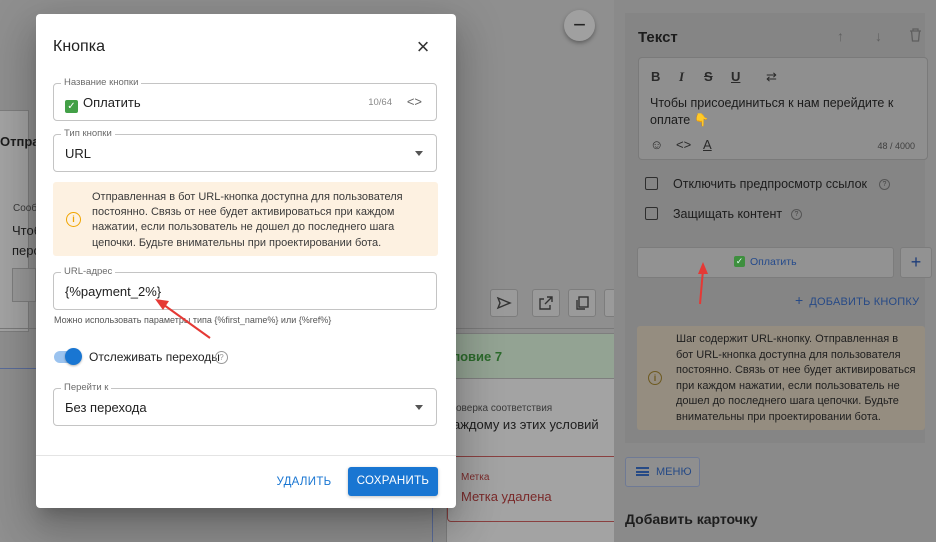  What do you see at coordinates (651, 213) in the screenshot?
I see `protect-content-checkbox` at bounding box center [651, 213].